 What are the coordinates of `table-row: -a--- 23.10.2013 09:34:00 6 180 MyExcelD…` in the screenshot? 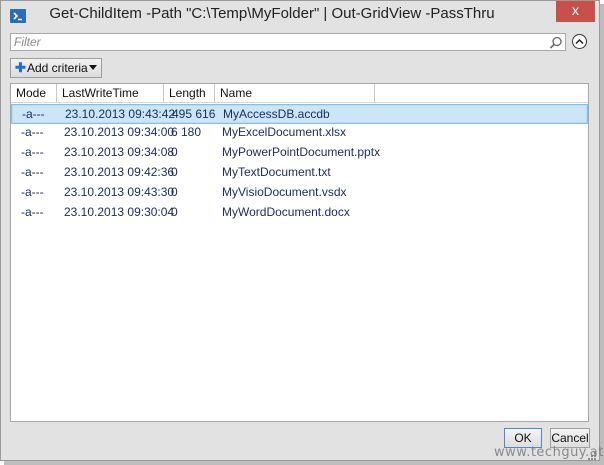 It's located at (299, 133).